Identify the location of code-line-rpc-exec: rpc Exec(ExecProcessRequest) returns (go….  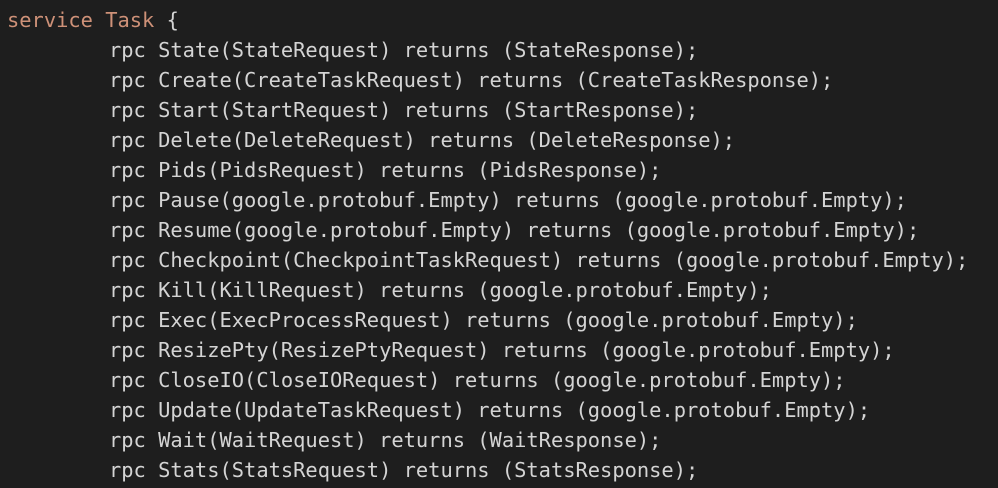
(432, 320).